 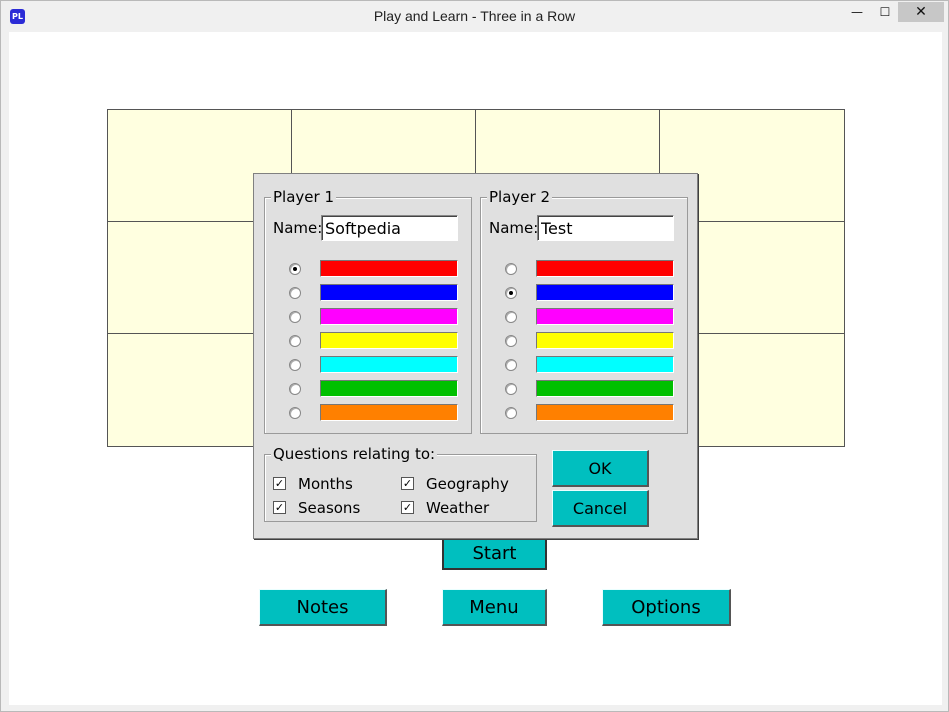 What do you see at coordinates (354, 454) in the screenshot?
I see `questions-label: Questions relating to:` at bounding box center [354, 454].